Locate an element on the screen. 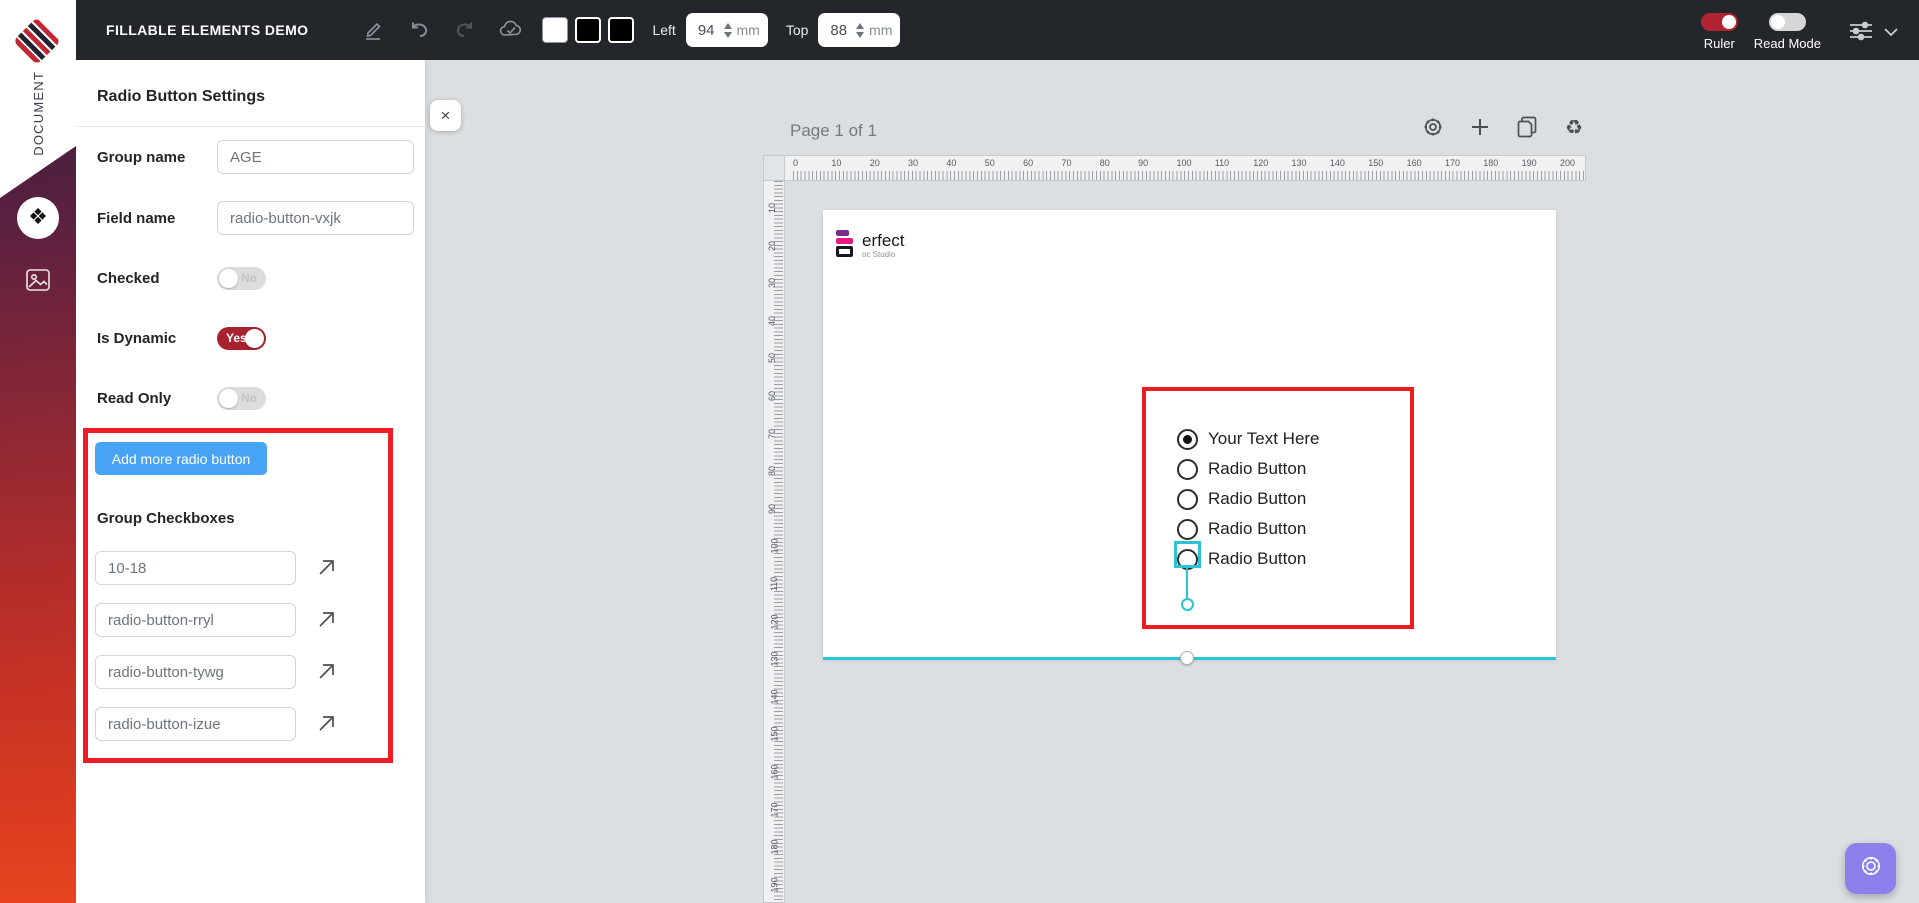 The width and height of the screenshot is (1919, 903). group-name-row: Group name is located at coordinates (257, 157).